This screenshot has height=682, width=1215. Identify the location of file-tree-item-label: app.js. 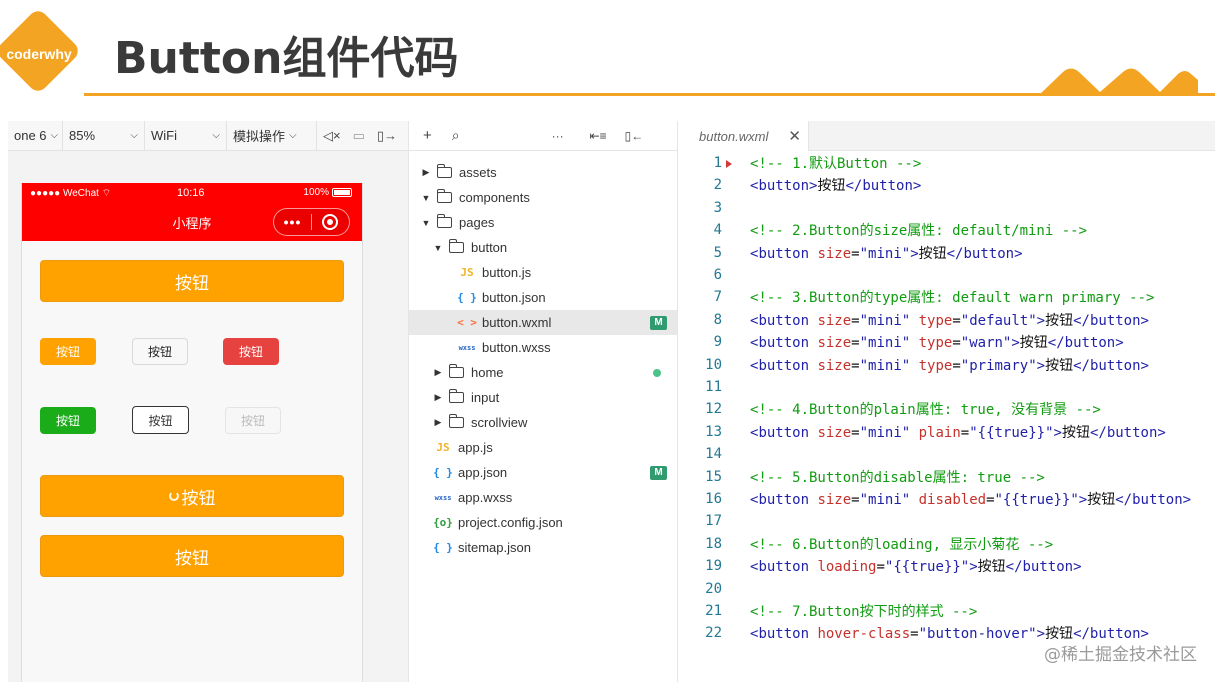
(475, 447).